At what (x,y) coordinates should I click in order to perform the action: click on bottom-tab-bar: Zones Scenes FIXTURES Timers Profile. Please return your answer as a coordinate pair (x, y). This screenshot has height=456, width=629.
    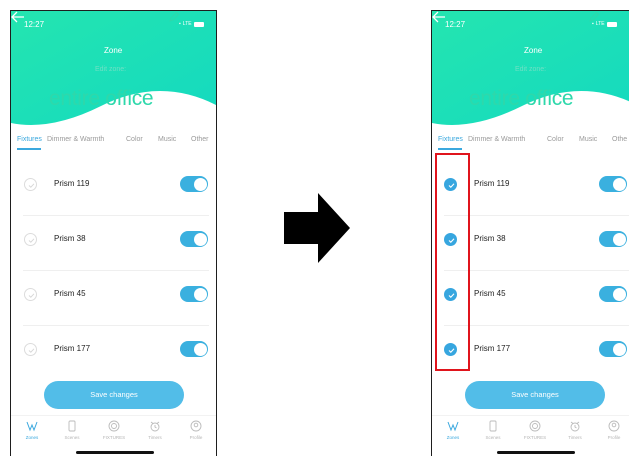
    Looking at the image, I should click on (113, 435).